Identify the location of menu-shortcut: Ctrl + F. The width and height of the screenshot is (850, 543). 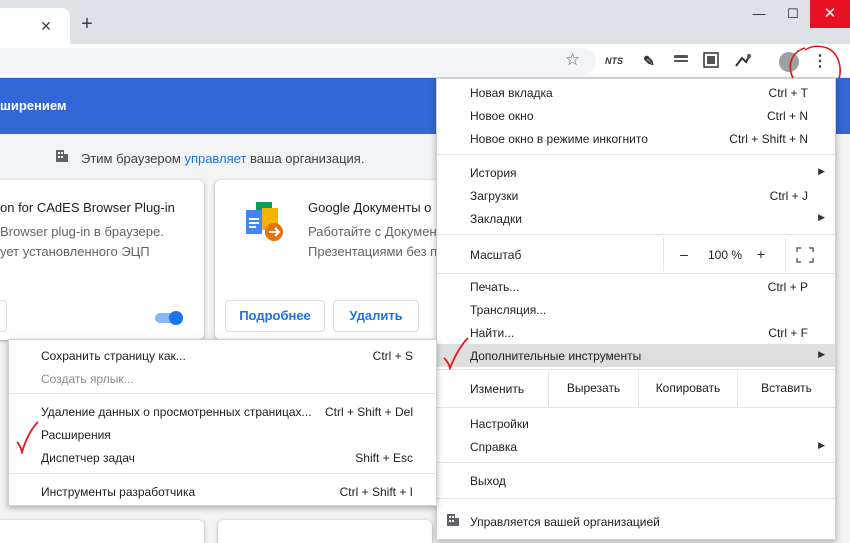
(788, 333).